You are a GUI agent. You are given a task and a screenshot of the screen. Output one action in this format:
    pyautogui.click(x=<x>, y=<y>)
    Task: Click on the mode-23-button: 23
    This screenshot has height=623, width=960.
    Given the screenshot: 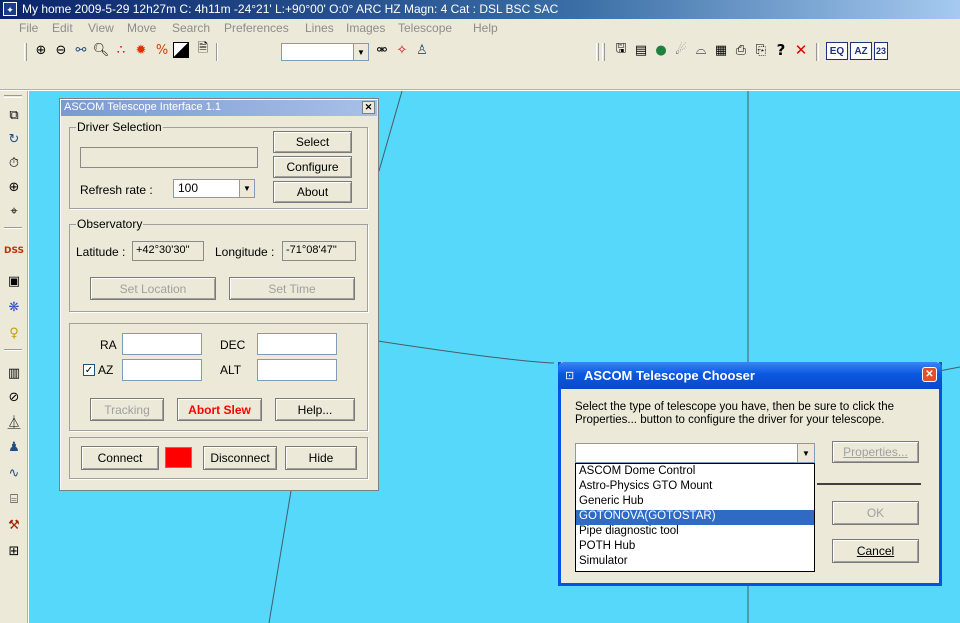 What is the action you would take?
    pyautogui.click(x=881, y=51)
    